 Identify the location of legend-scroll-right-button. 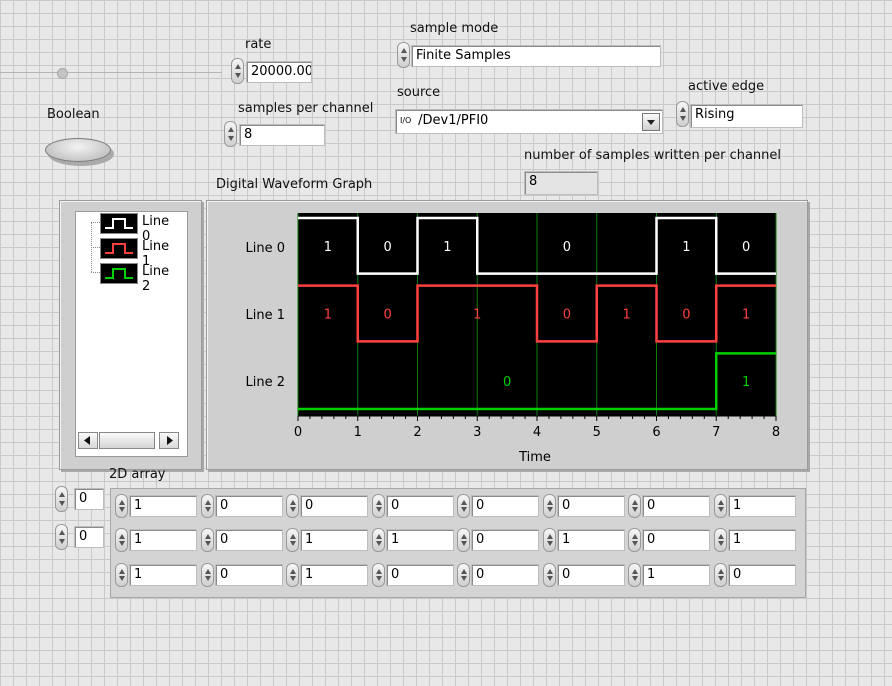
(169, 440).